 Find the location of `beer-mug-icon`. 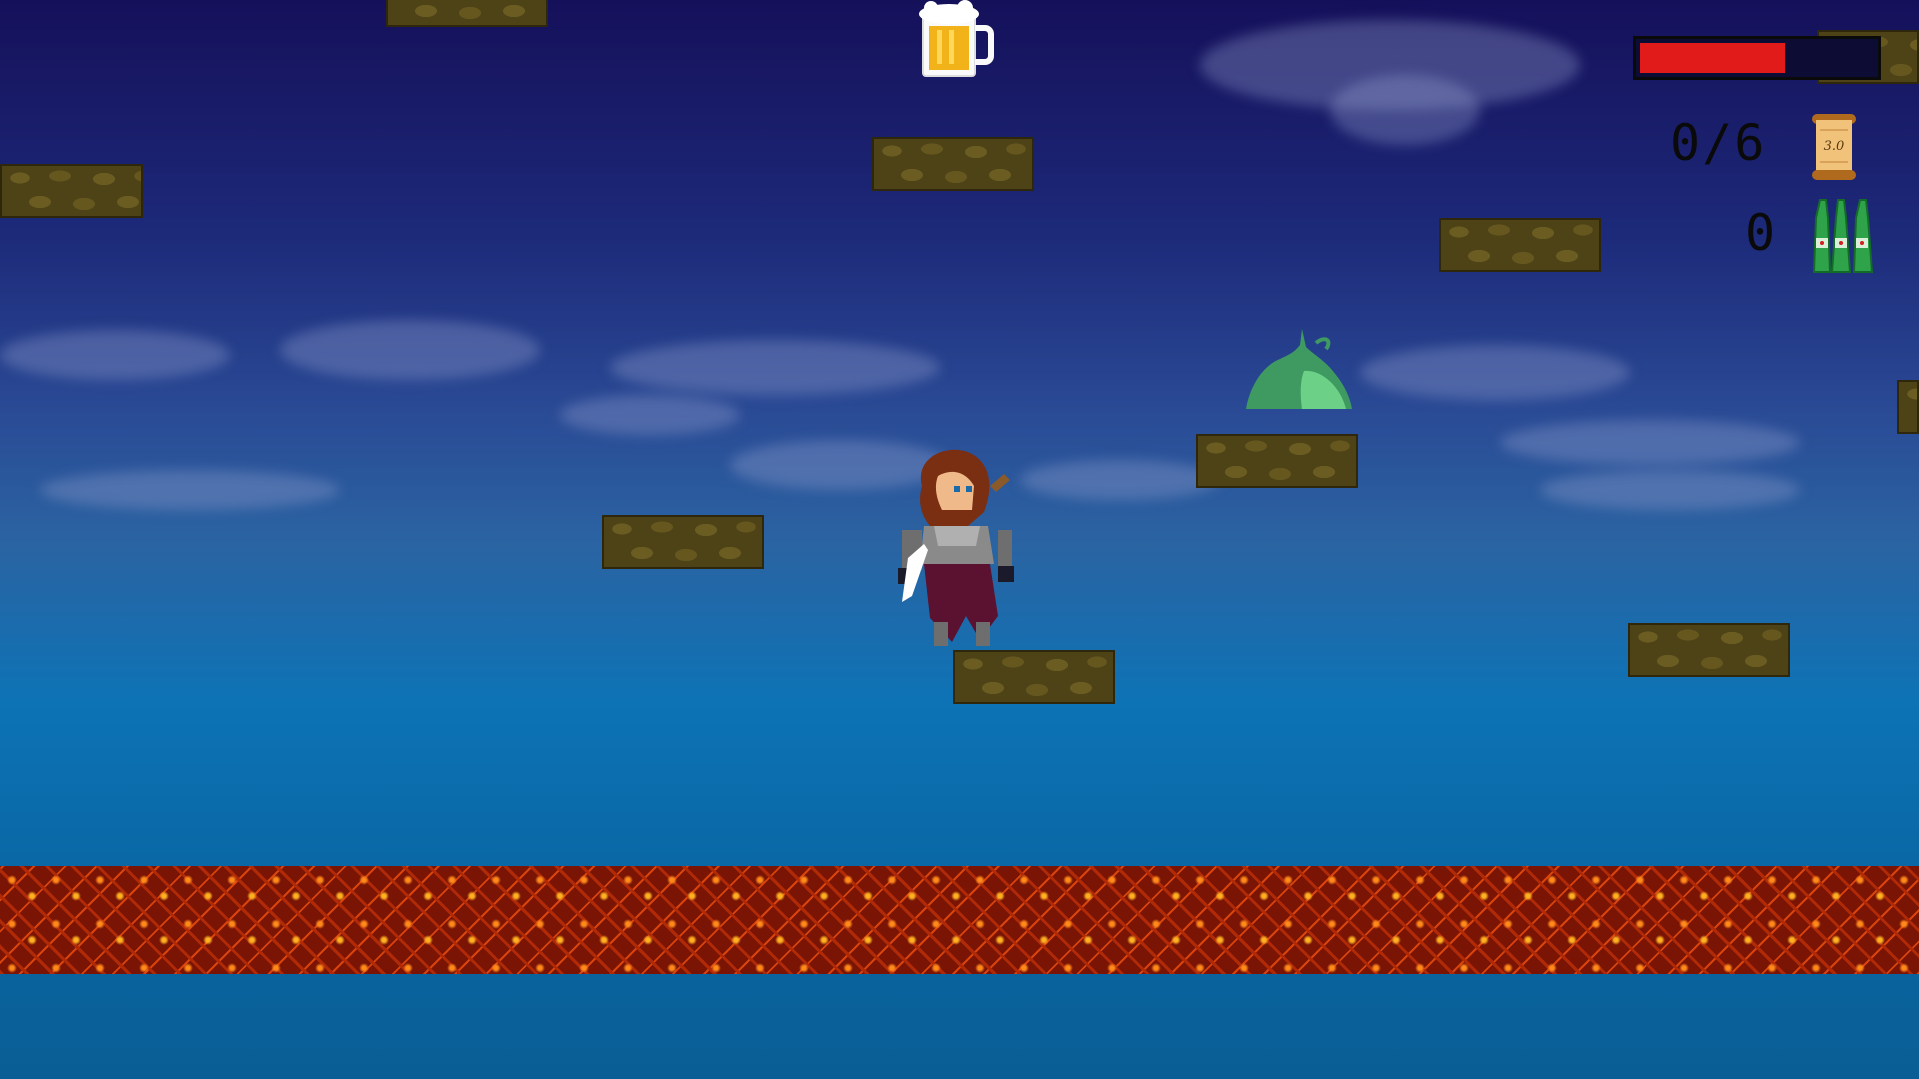

beer-mug-icon is located at coordinates (956, 38).